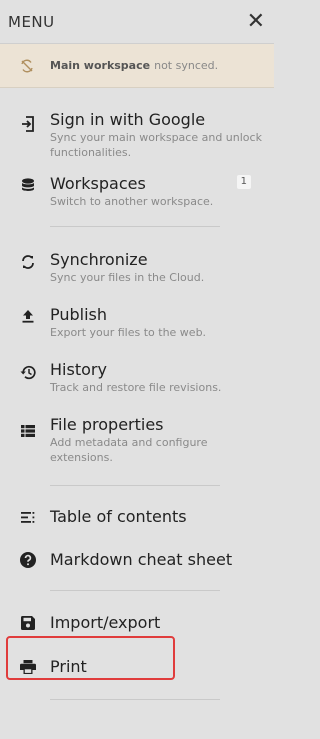 The height and width of the screenshot is (739, 320). Describe the element at coordinates (31, 21) in the screenshot. I see `menu-title: MENU` at that location.